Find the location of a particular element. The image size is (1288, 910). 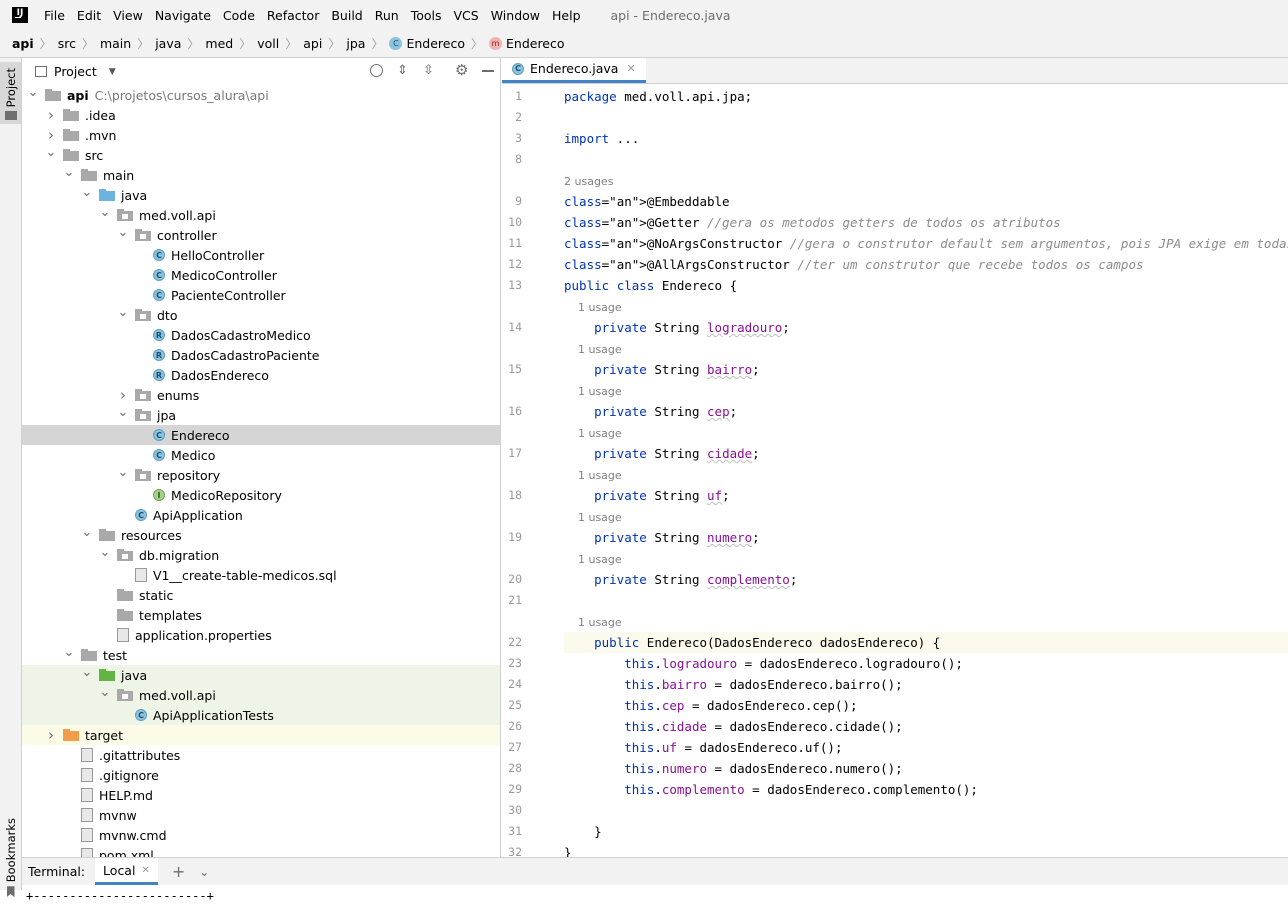

code-line: private String logradouro; is located at coordinates (926, 327).